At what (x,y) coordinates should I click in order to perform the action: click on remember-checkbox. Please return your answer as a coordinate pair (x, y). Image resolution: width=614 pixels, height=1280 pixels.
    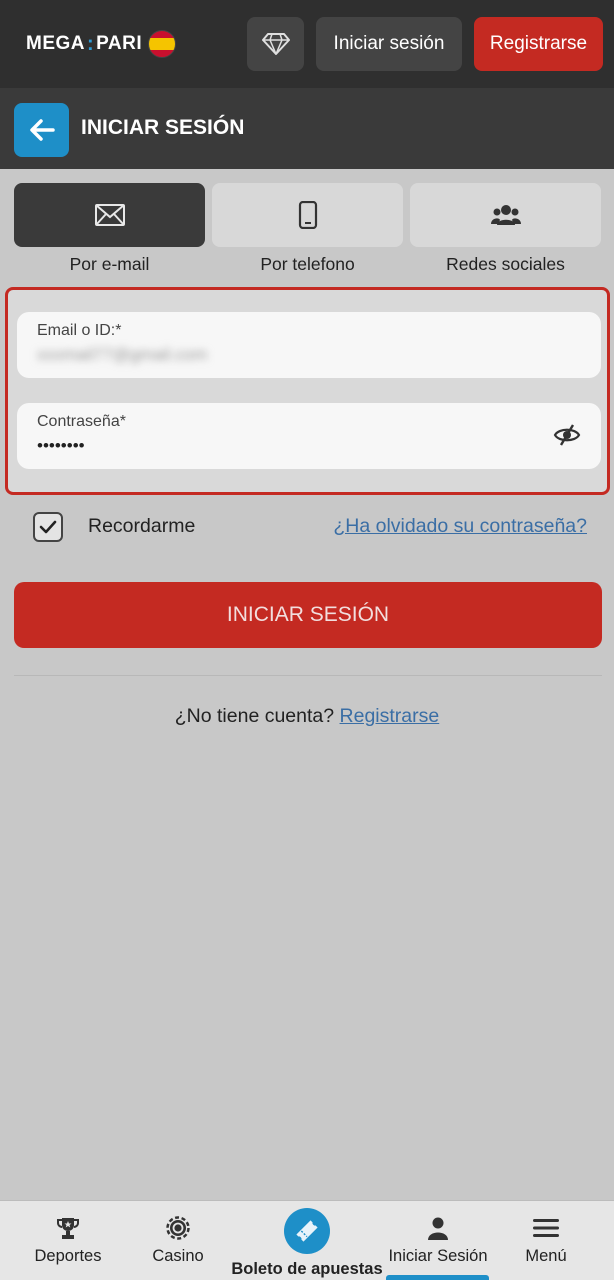
    Looking at the image, I should click on (48, 527).